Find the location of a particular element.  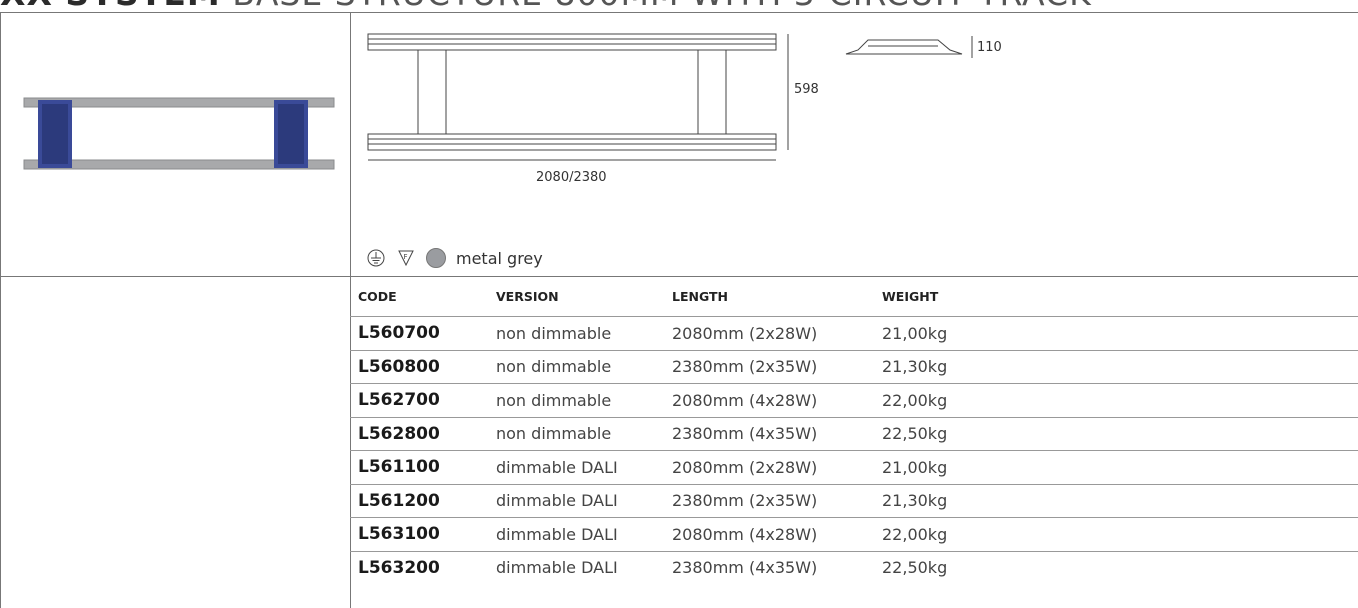

cell-code: L563100 is located at coordinates (419, 534).